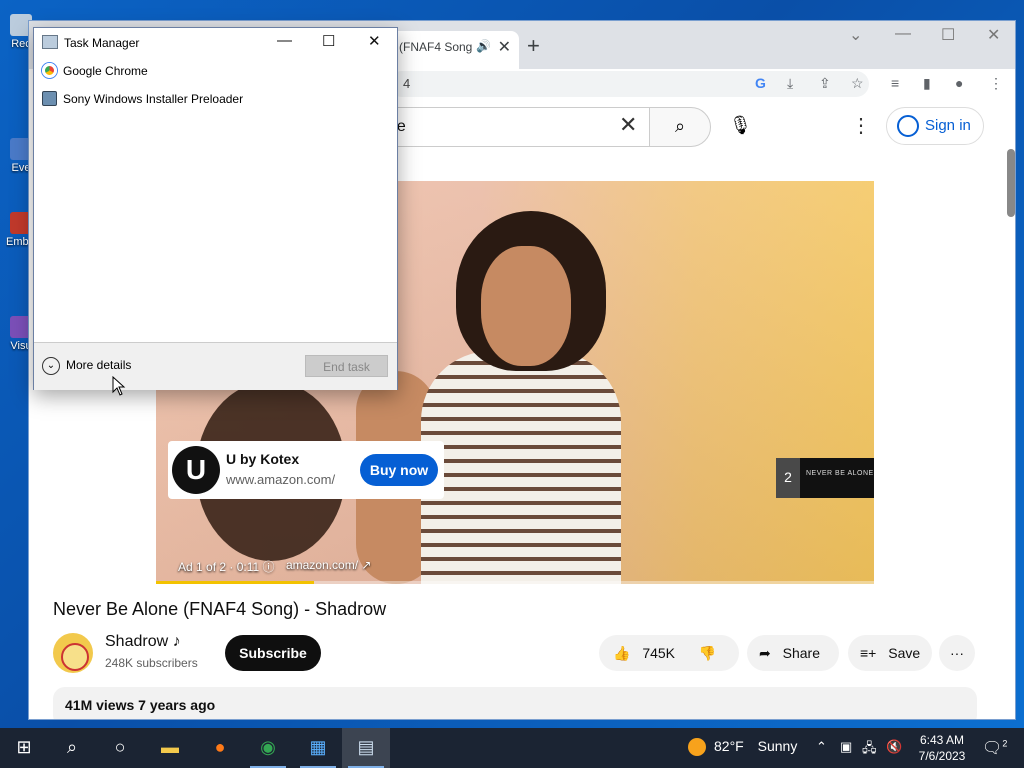 The height and width of the screenshot is (768, 1024). Describe the element at coordinates (629, 84) in the screenshot. I see `address-bar: 4` at that location.